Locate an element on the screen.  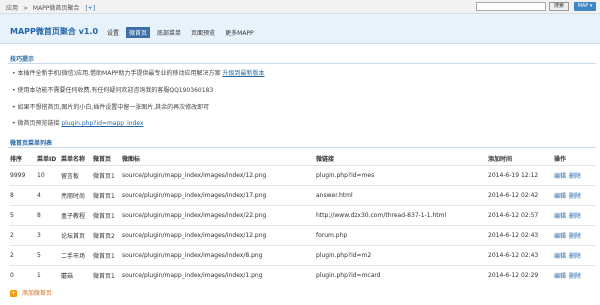
search-button: 搜索 is located at coordinates (559, 6).